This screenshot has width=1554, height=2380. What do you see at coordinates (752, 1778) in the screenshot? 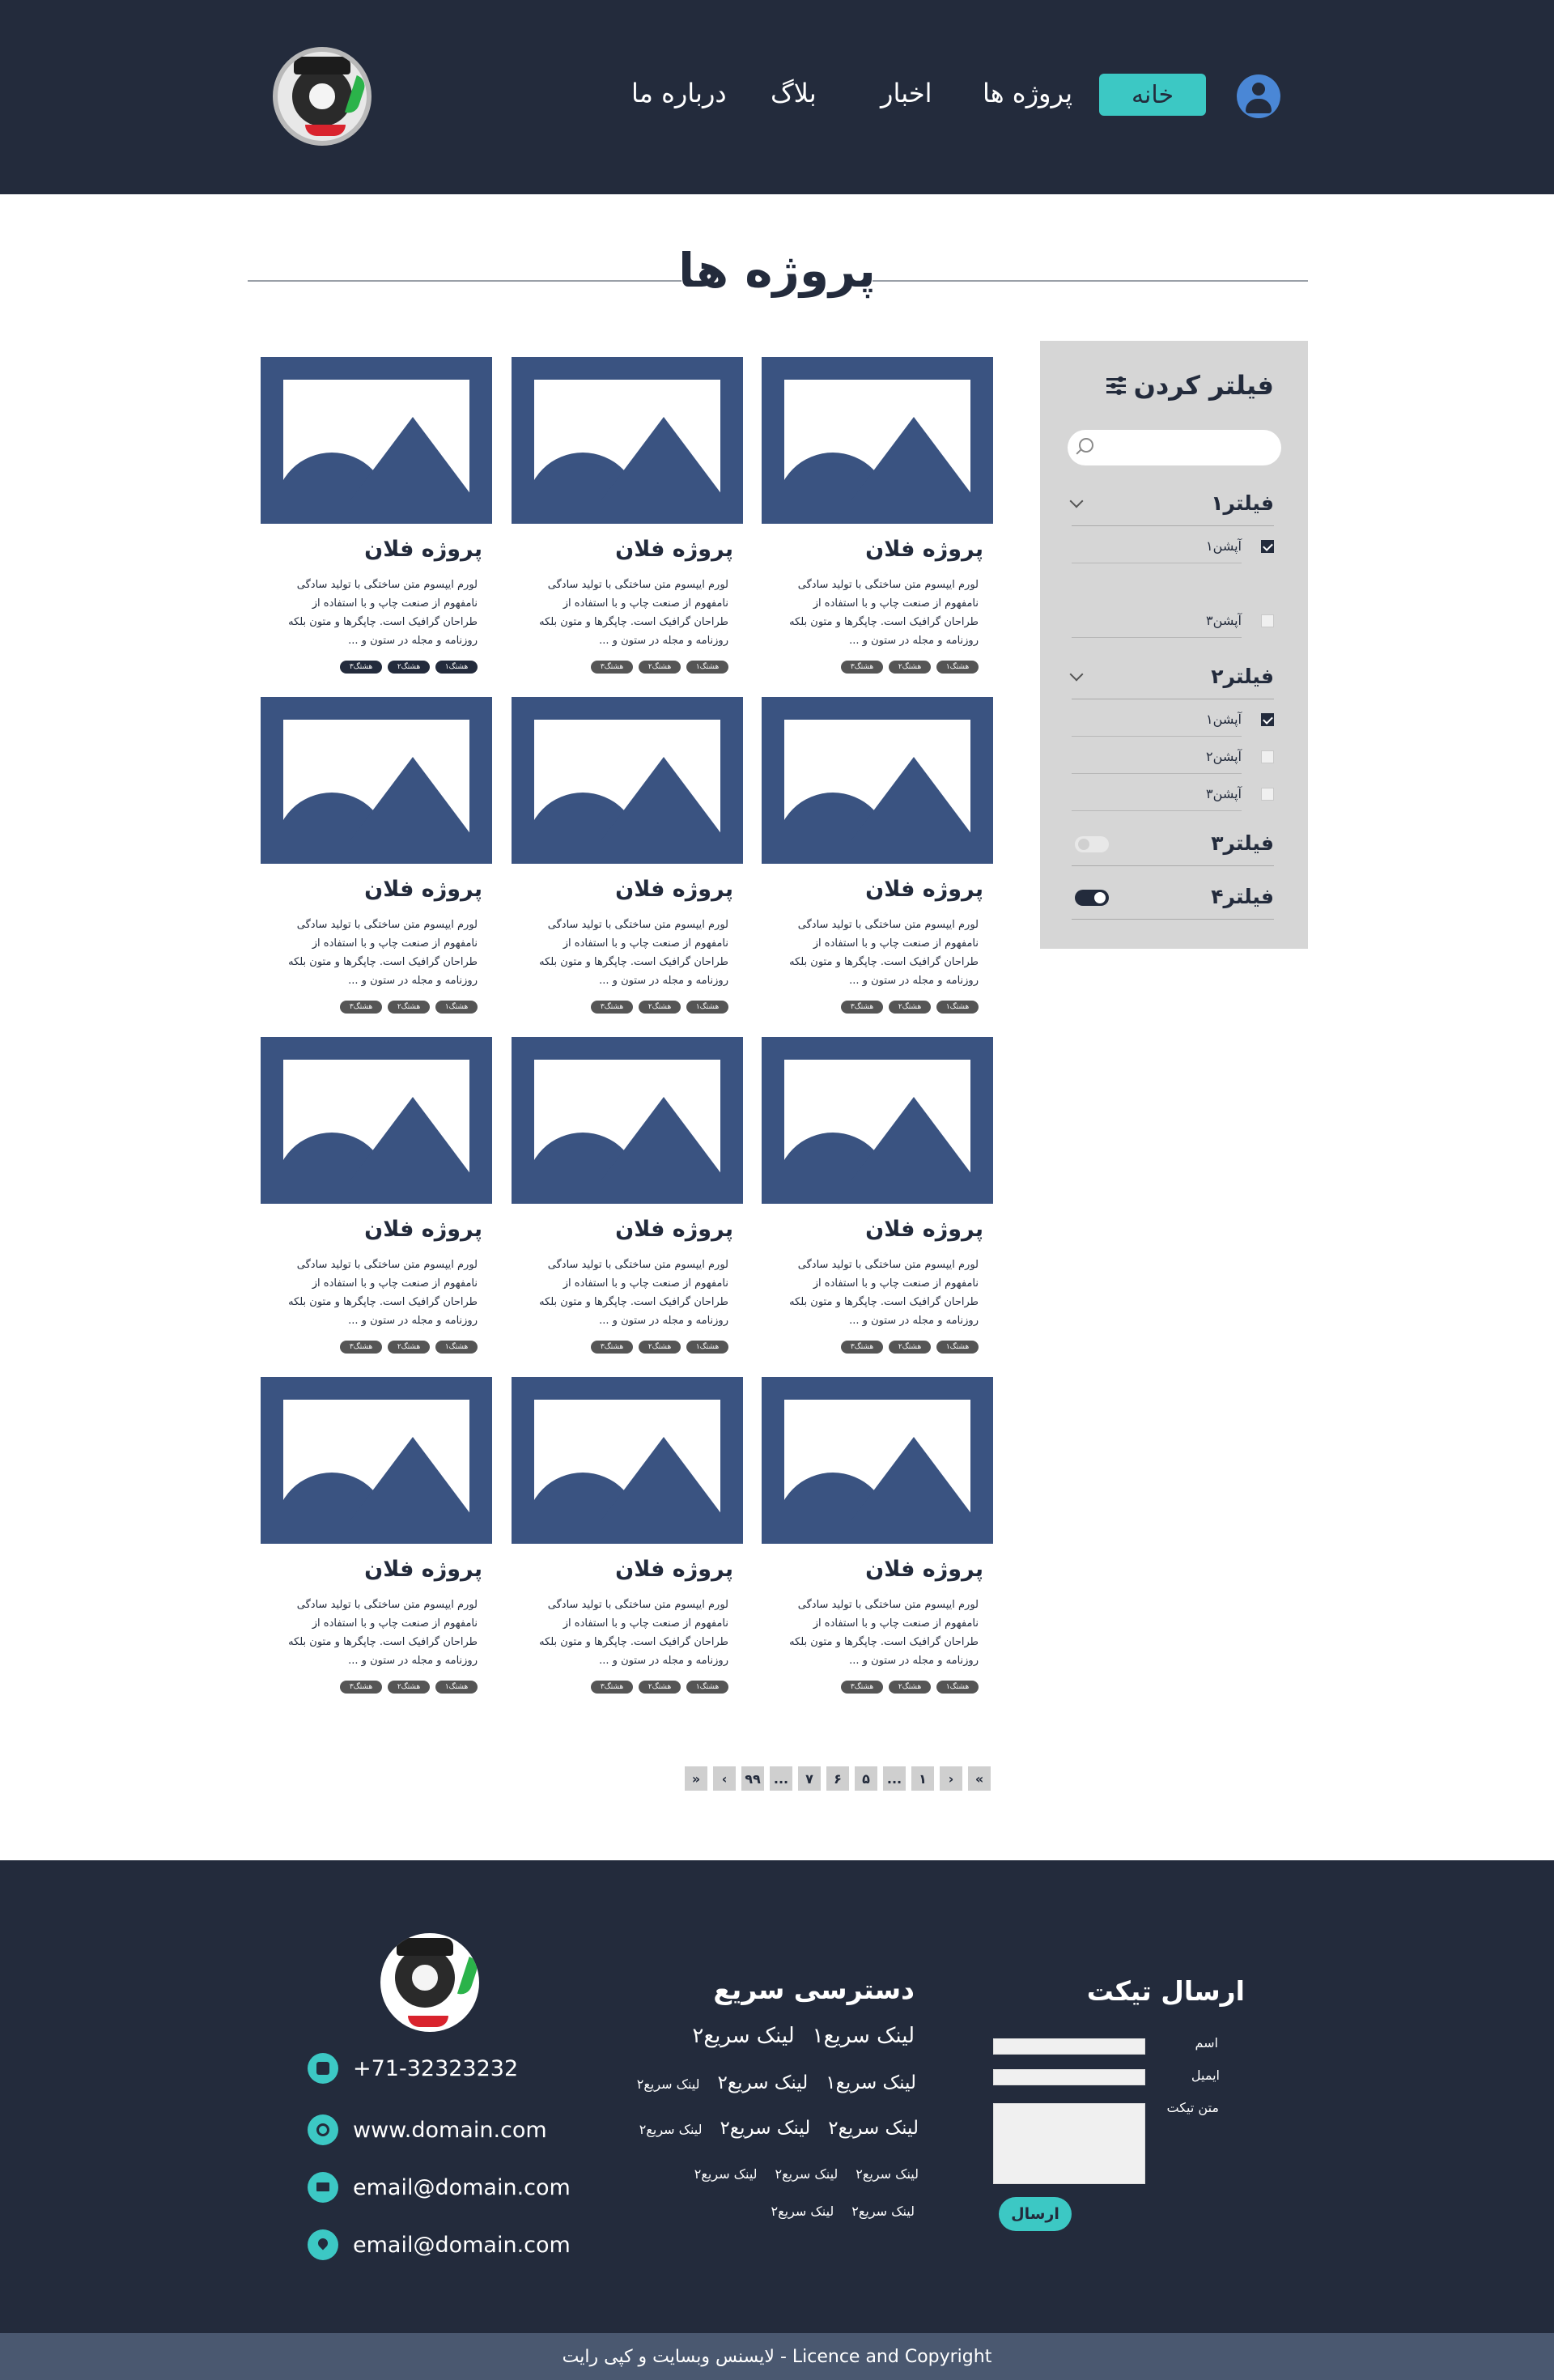
I see `page-button: ۹۹` at bounding box center [752, 1778].